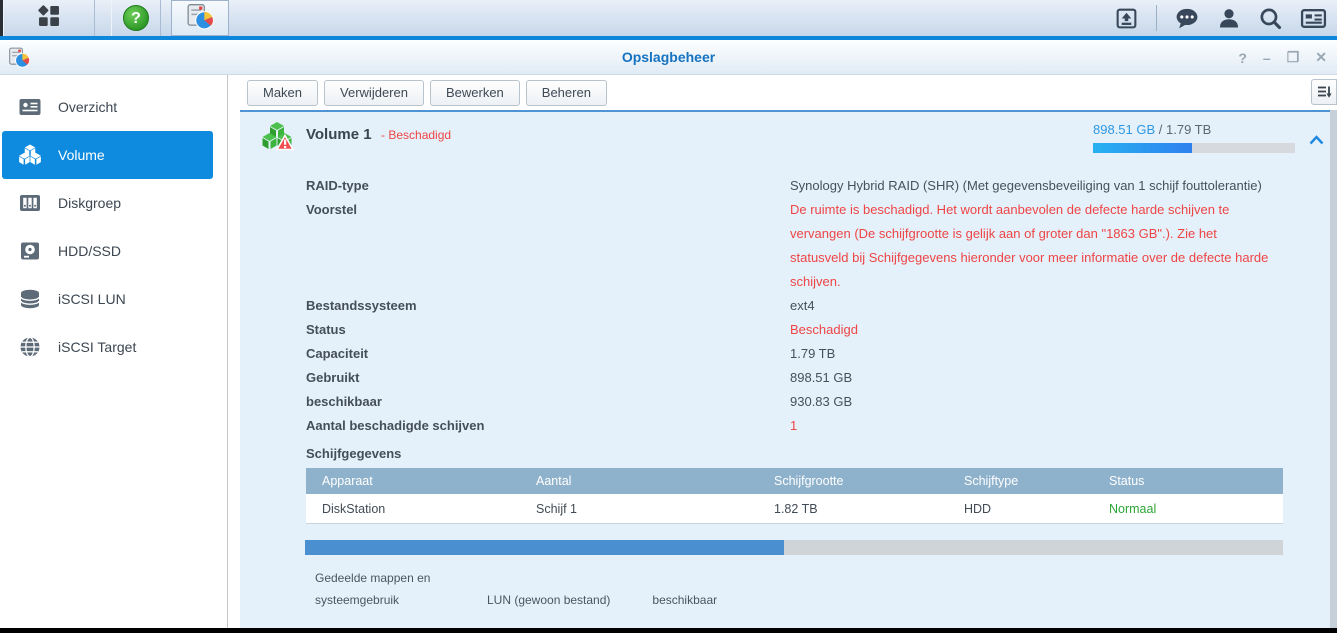 Image resolution: width=1337 pixels, height=633 pixels. What do you see at coordinates (30, 299) in the screenshot?
I see `iscsi-lun-icon` at bounding box center [30, 299].